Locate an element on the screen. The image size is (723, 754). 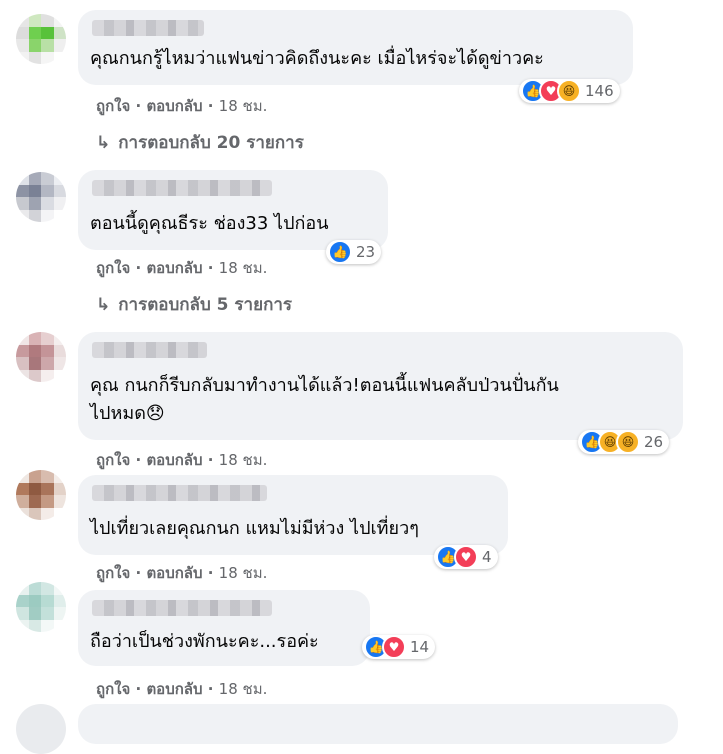
reaction-count: 23 is located at coordinates (366, 252).